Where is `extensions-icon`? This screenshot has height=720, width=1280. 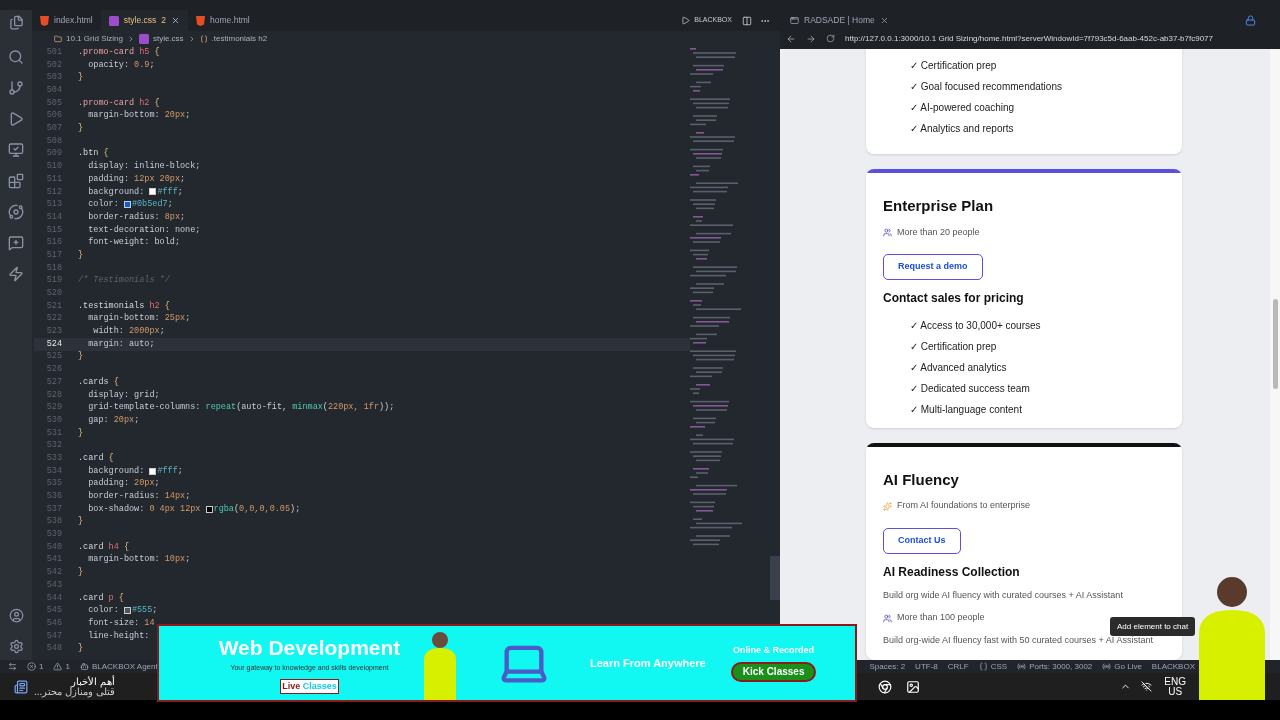
extensions-icon is located at coordinates (16, 181).